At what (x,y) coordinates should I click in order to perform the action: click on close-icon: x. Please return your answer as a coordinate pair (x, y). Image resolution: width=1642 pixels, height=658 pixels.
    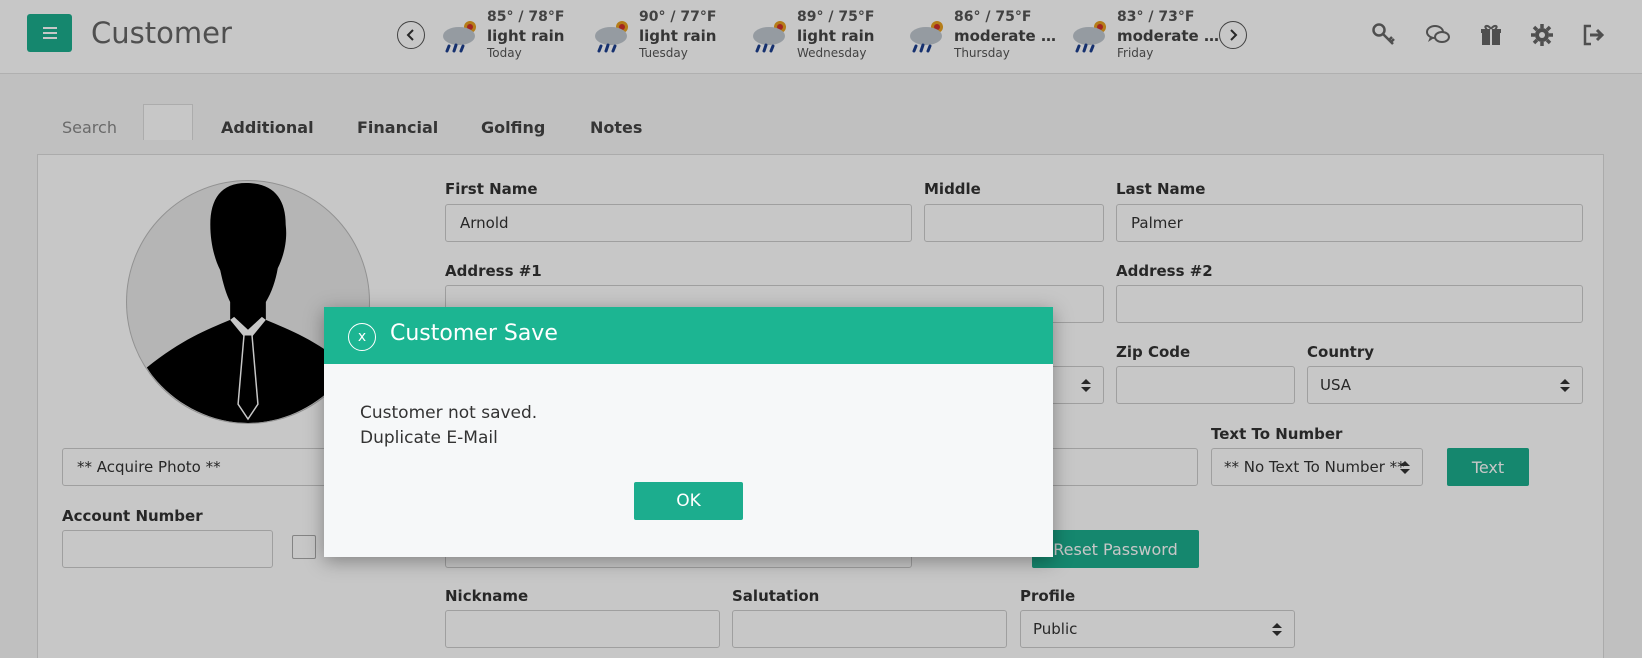
    Looking at the image, I should click on (362, 337).